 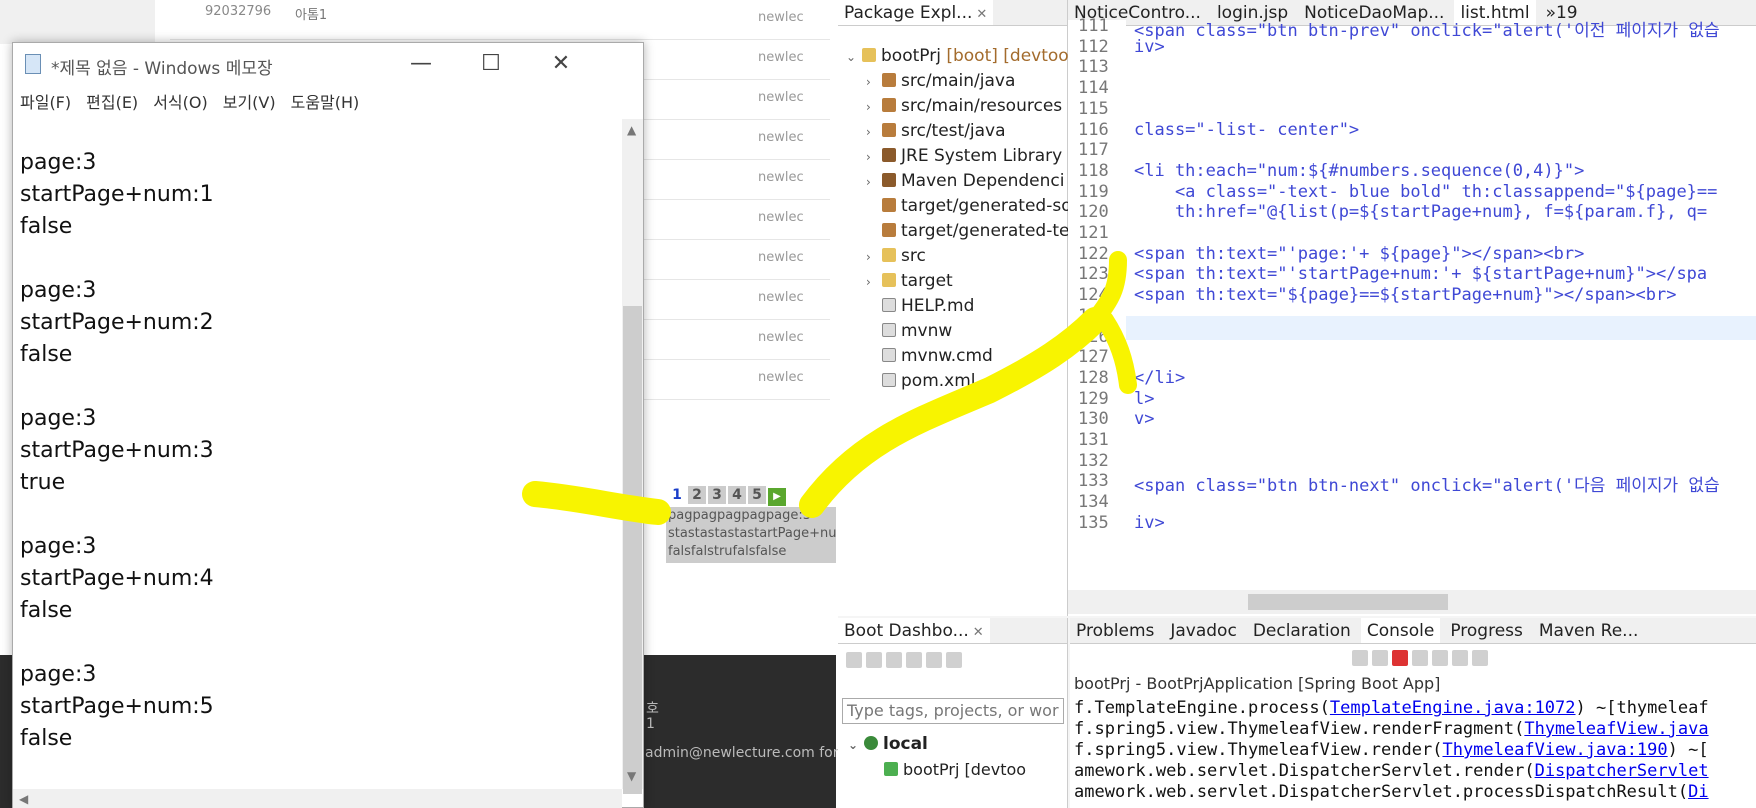 I want to click on clear-console-icon, so click(x=1360, y=658).